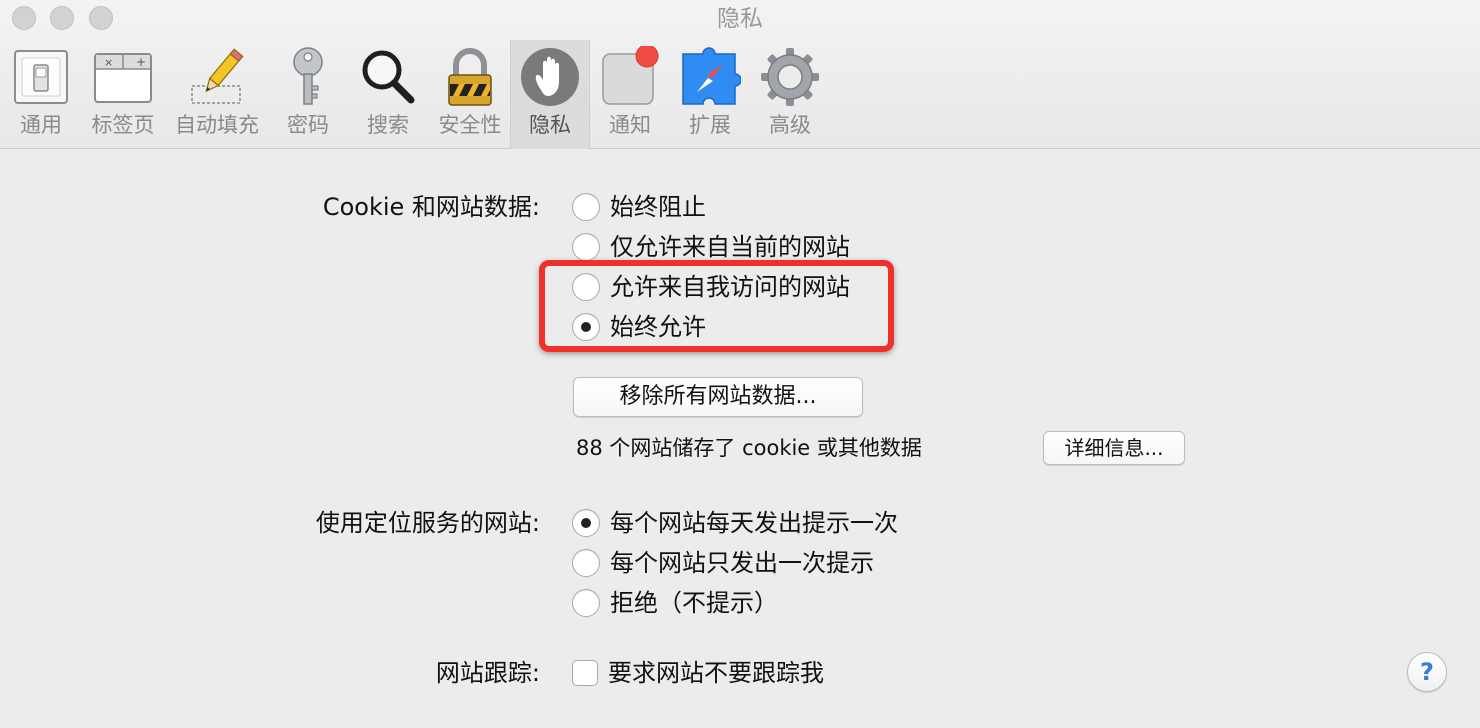  I want to click on tab-general: 通用, so click(41, 94).